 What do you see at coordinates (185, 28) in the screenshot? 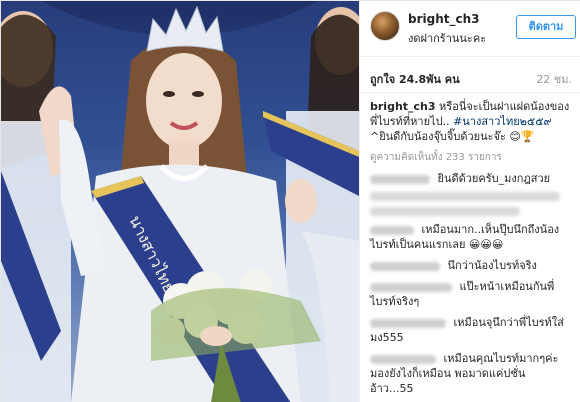
I see `crown` at bounding box center [185, 28].